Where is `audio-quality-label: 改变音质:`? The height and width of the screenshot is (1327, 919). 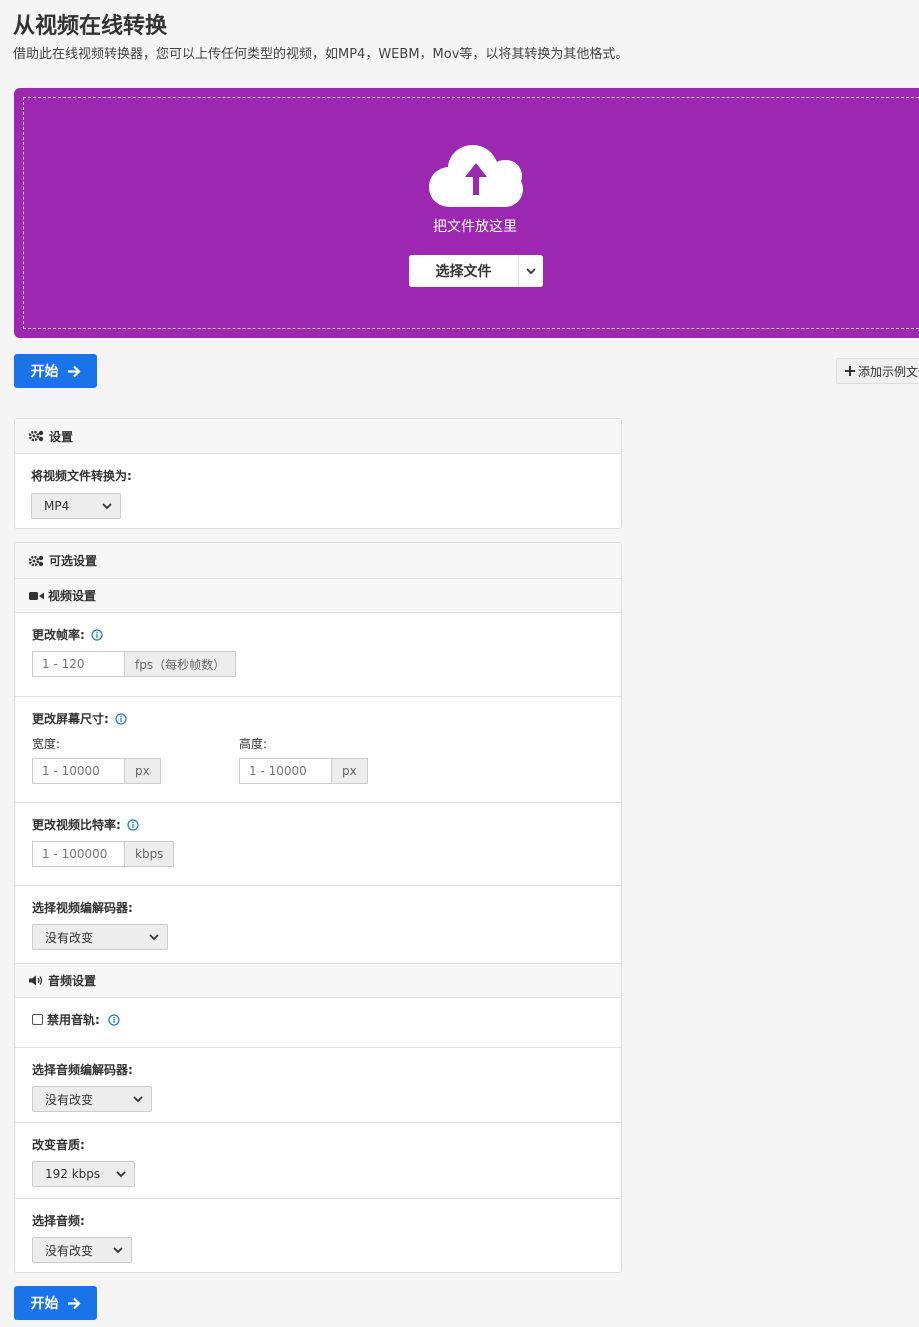 audio-quality-label: 改变音质: is located at coordinates (58, 1145).